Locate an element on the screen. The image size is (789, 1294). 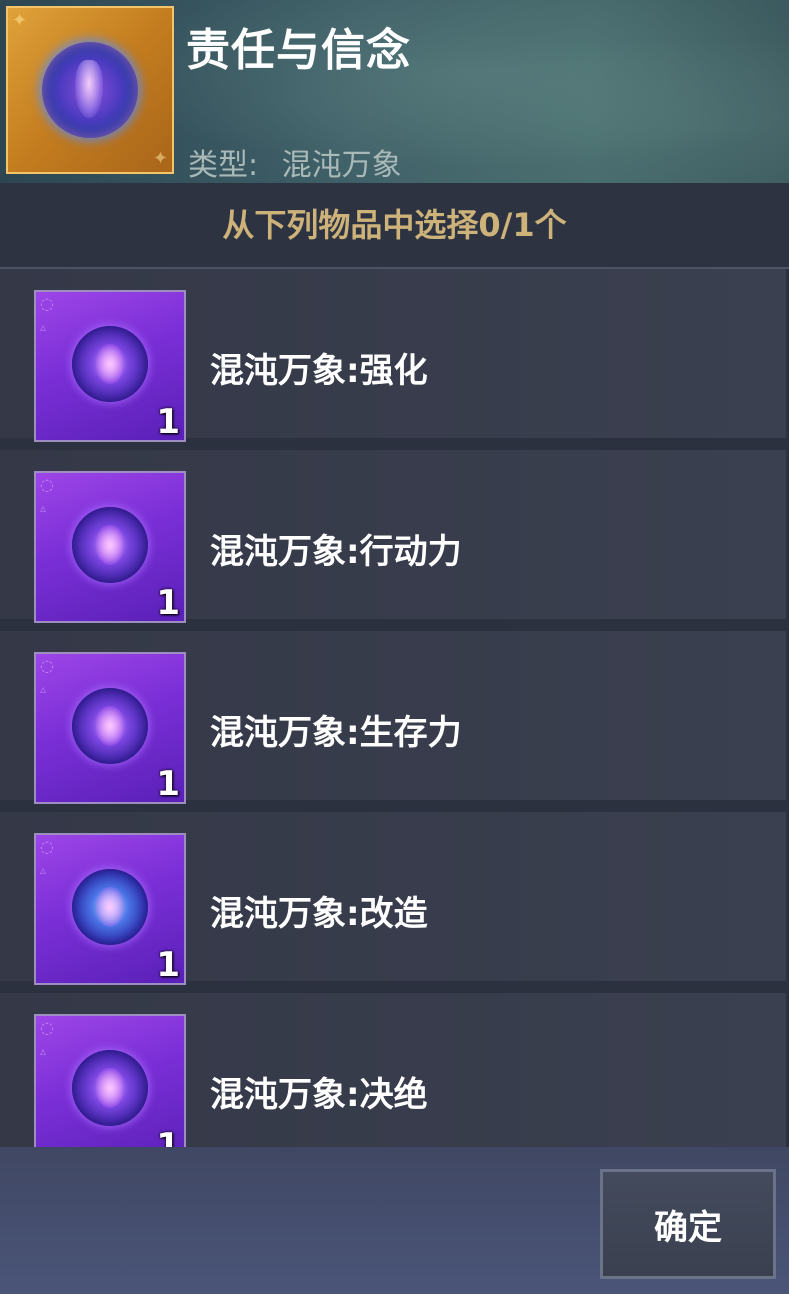
enhance-orb-icon: ◌ ▵ 1 is located at coordinates (110, 366).